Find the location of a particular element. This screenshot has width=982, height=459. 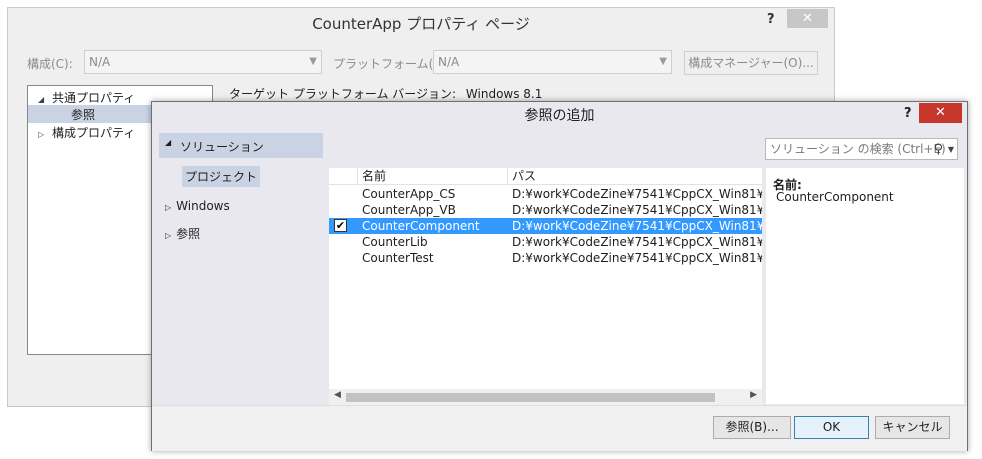

platform-value: N/A is located at coordinates (449, 62).